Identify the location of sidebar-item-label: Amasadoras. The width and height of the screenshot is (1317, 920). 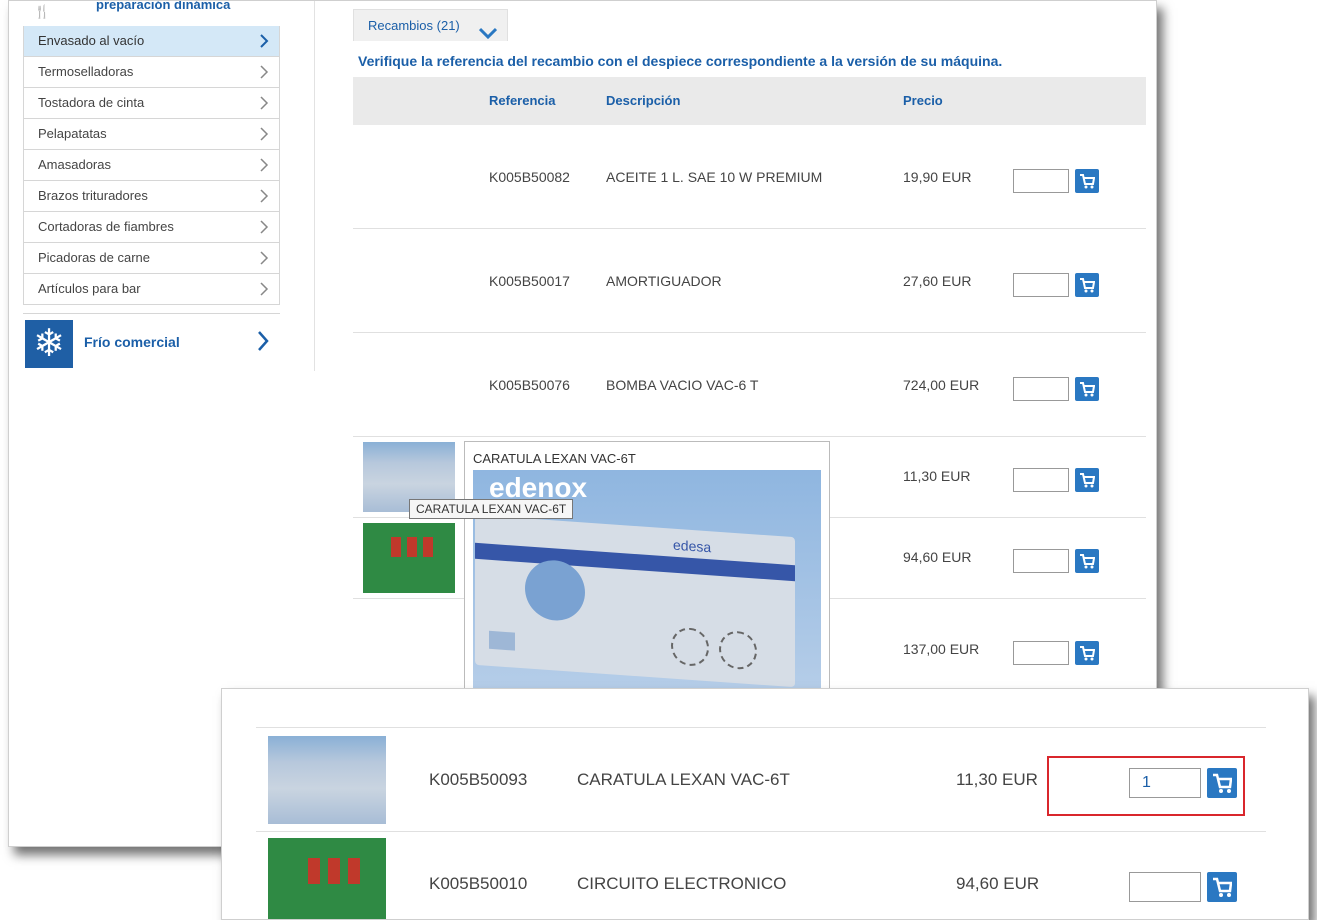
(74, 164).